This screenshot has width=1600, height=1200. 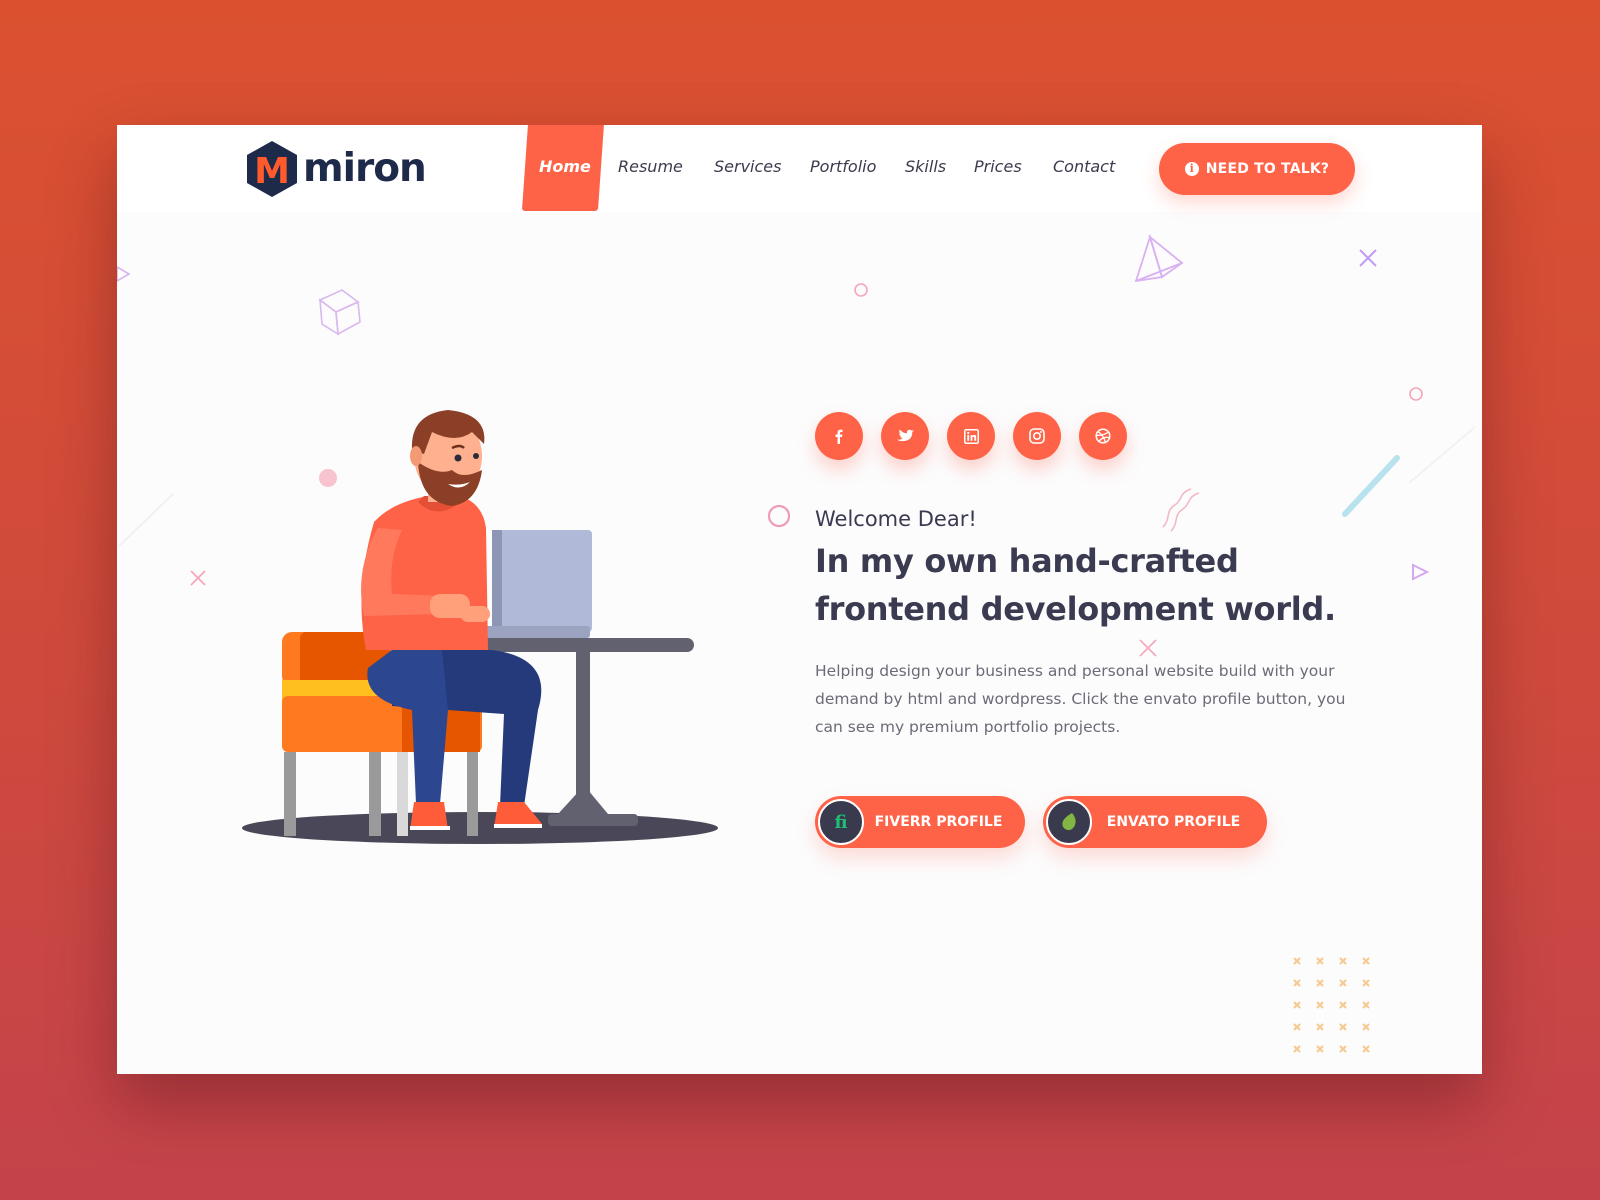 I want to click on twitter-icon, so click(x=905, y=435).